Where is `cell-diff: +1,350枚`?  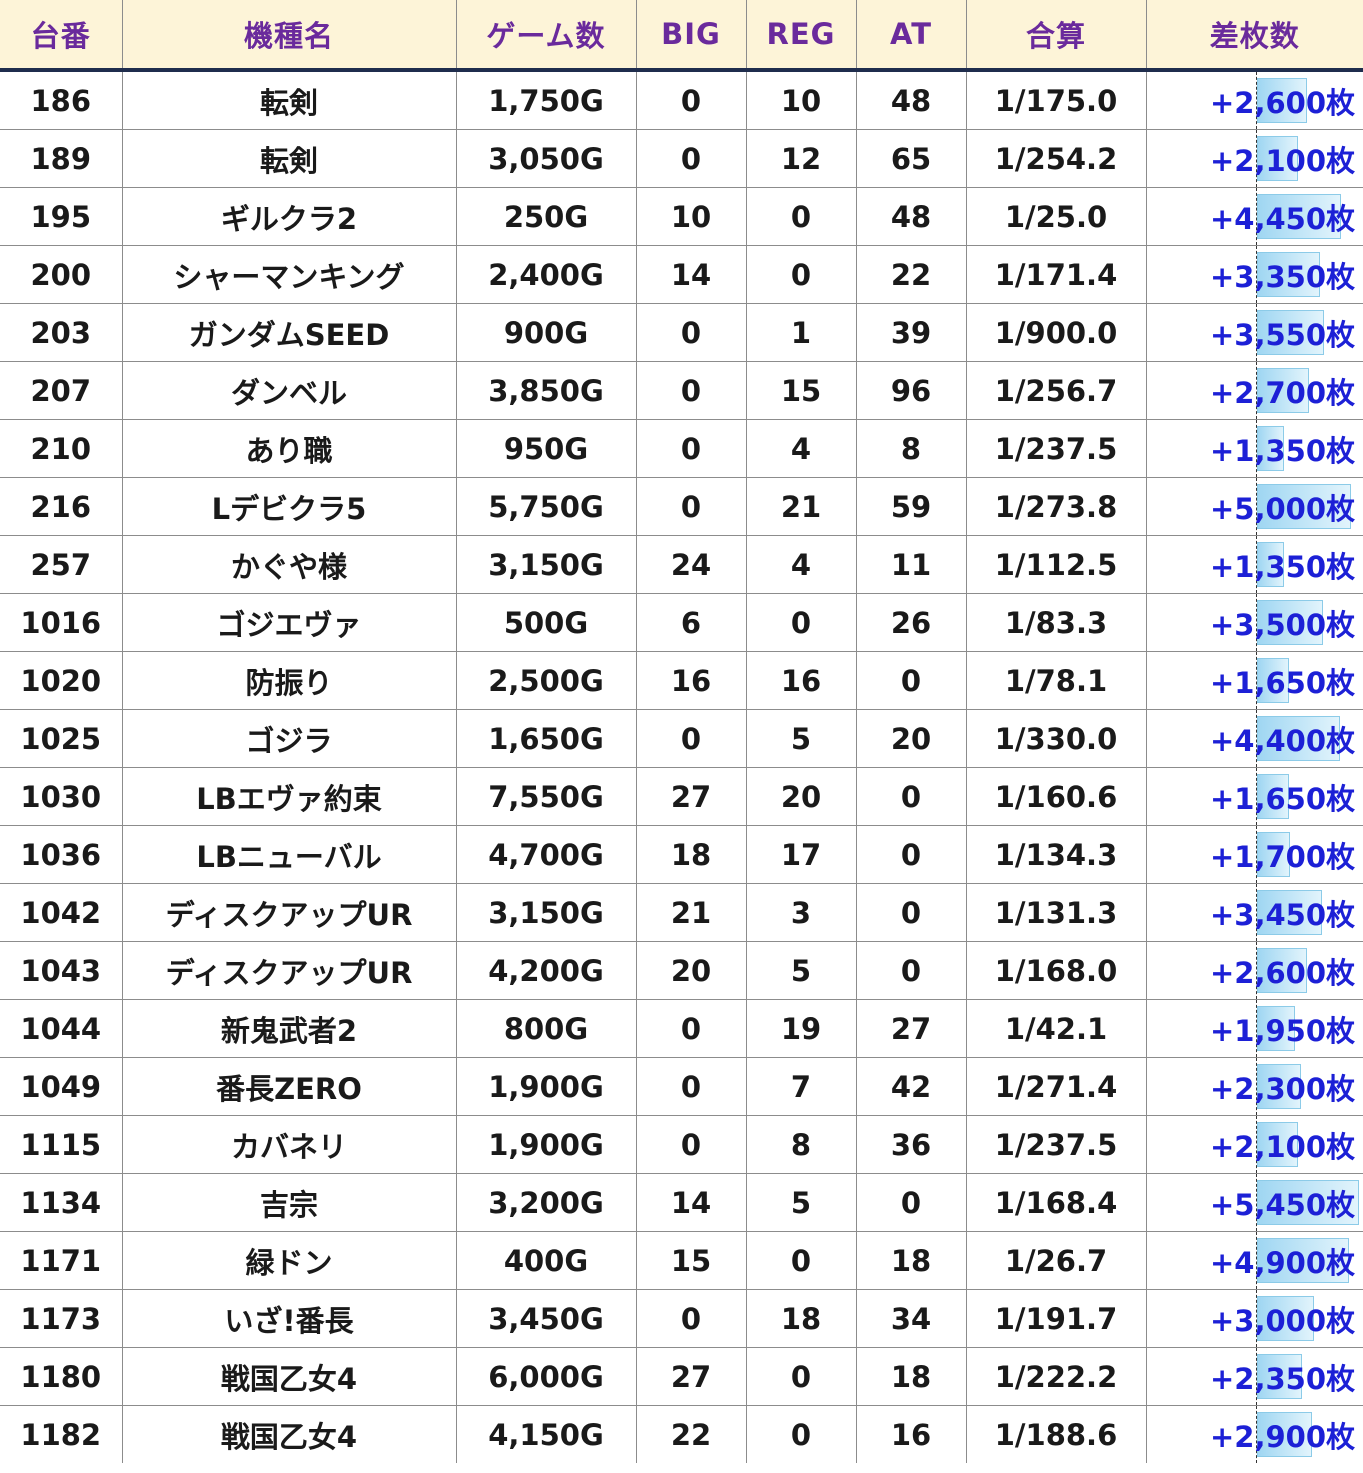
cell-diff: +1,350枚 is located at coordinates (1254, 448).